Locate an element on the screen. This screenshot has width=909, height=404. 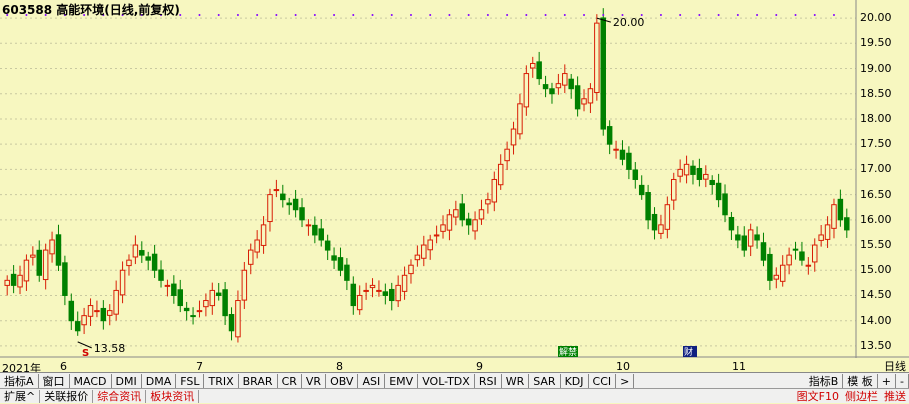
tab-emv: EMV is located at coordinates (402, 381).